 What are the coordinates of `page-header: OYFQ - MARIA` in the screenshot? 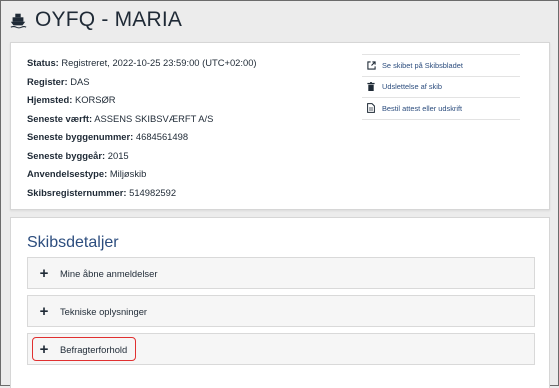 It's located at (95, 20).